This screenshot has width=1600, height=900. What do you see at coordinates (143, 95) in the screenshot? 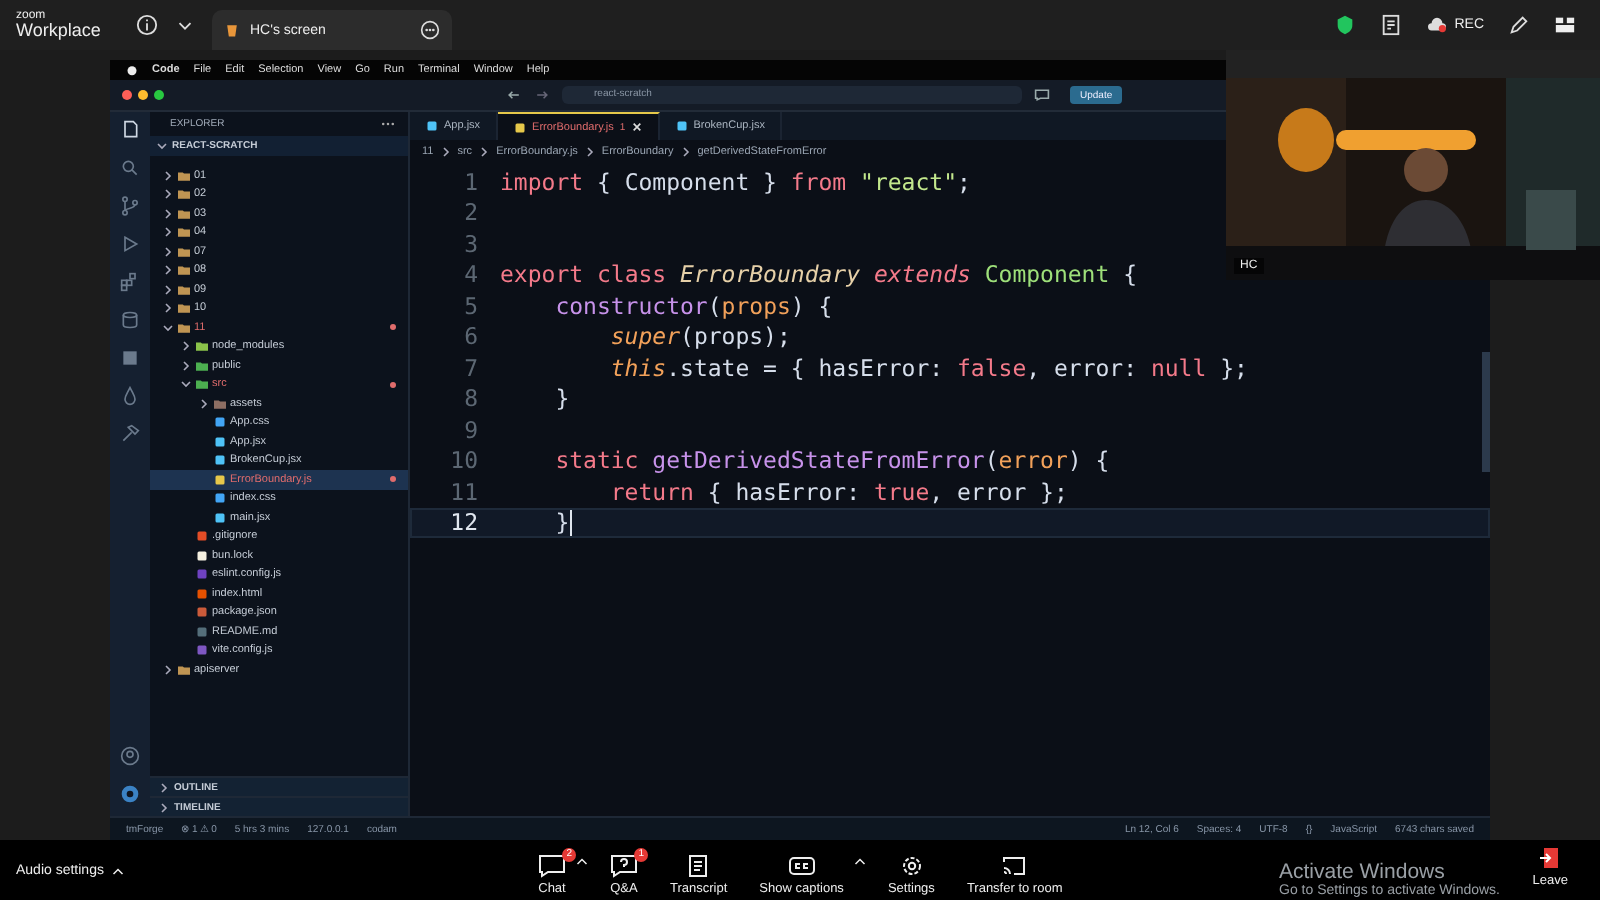
I see `minimize-light` at bounding box center [143, 95].